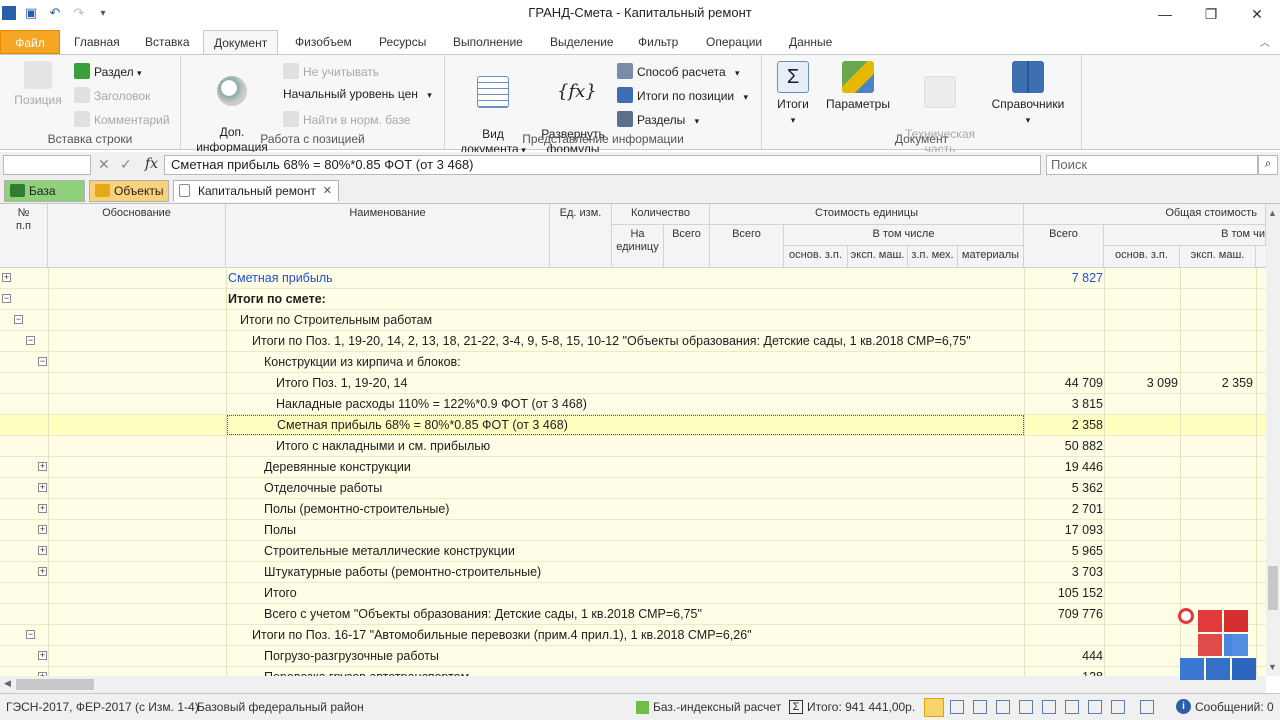 The image size is (1280, 720). I want to click on function-icon: fx, so click(151, 164).